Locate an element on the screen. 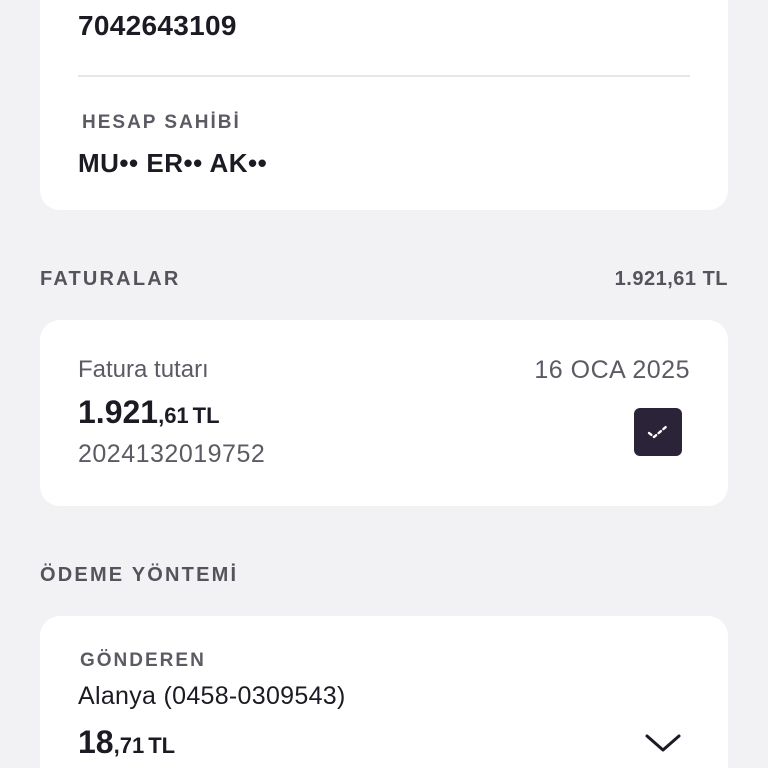 The height and width of the screenshot is (768, 768). sender-balance-main: 18 is located at coordinates (96, 742).